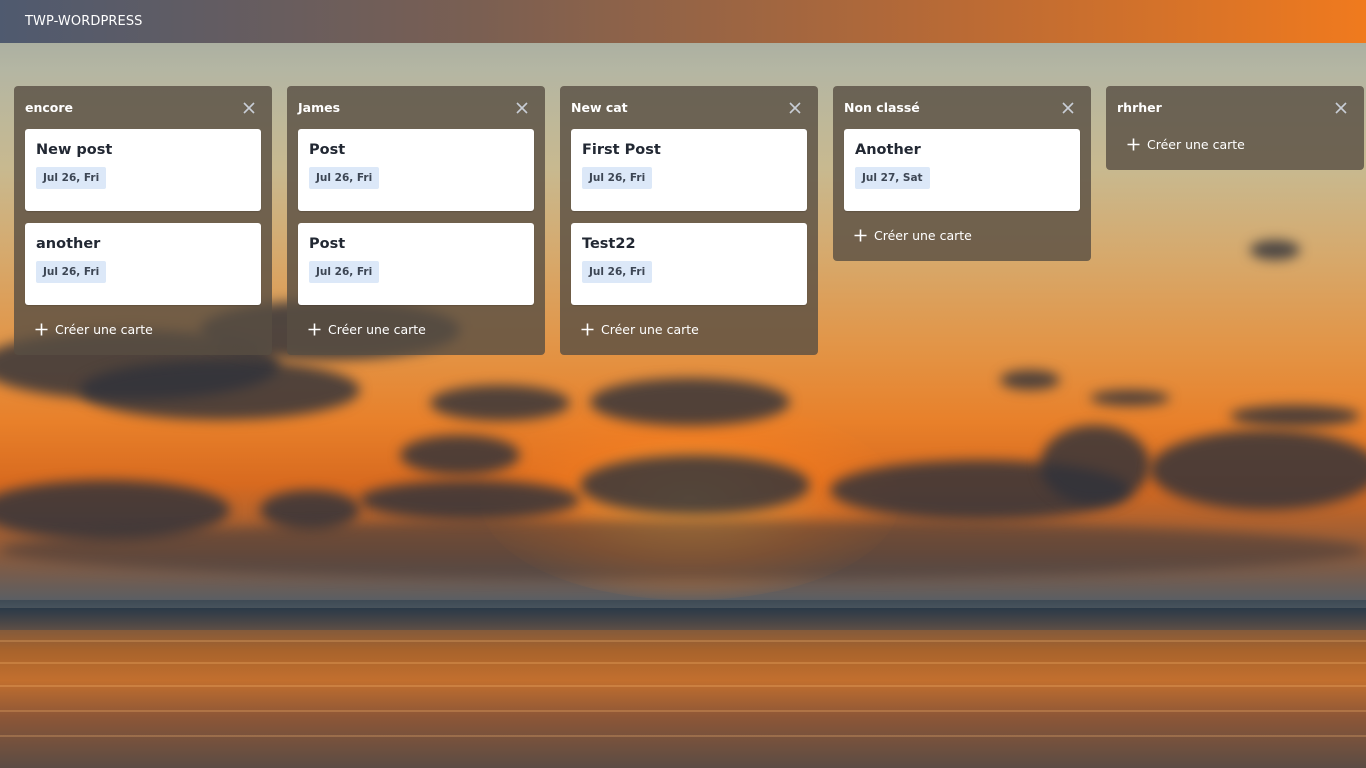  What do you see at coordinates (962, 170) in the screenshot?
I see `card: Another Jul 27, Sat` at bounding box center [962, 170].